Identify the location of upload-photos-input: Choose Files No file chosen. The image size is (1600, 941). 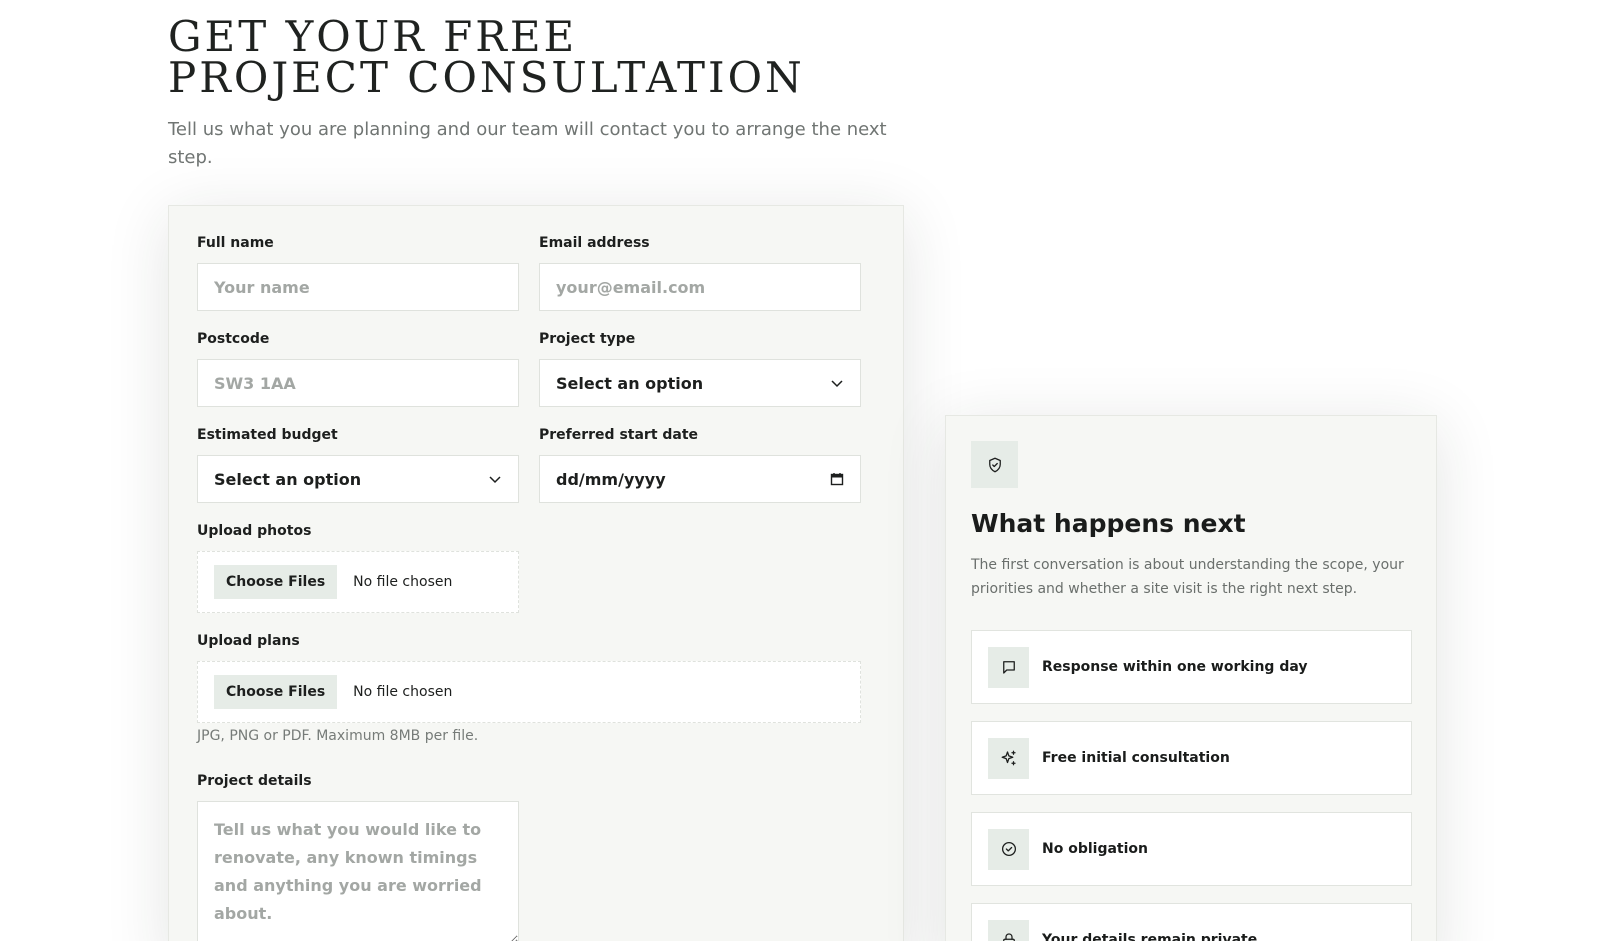
(358, 582).